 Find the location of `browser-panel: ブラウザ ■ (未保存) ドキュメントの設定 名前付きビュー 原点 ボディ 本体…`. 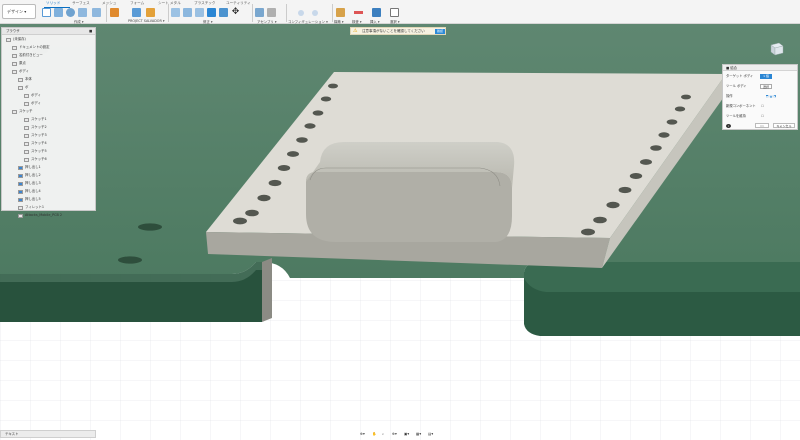

browser-panel: ブラウザ ■ (未保存) ドキュメントの設定 名前付きビュー 原点 ボディ 本体… is located at coordinates (48, 122).